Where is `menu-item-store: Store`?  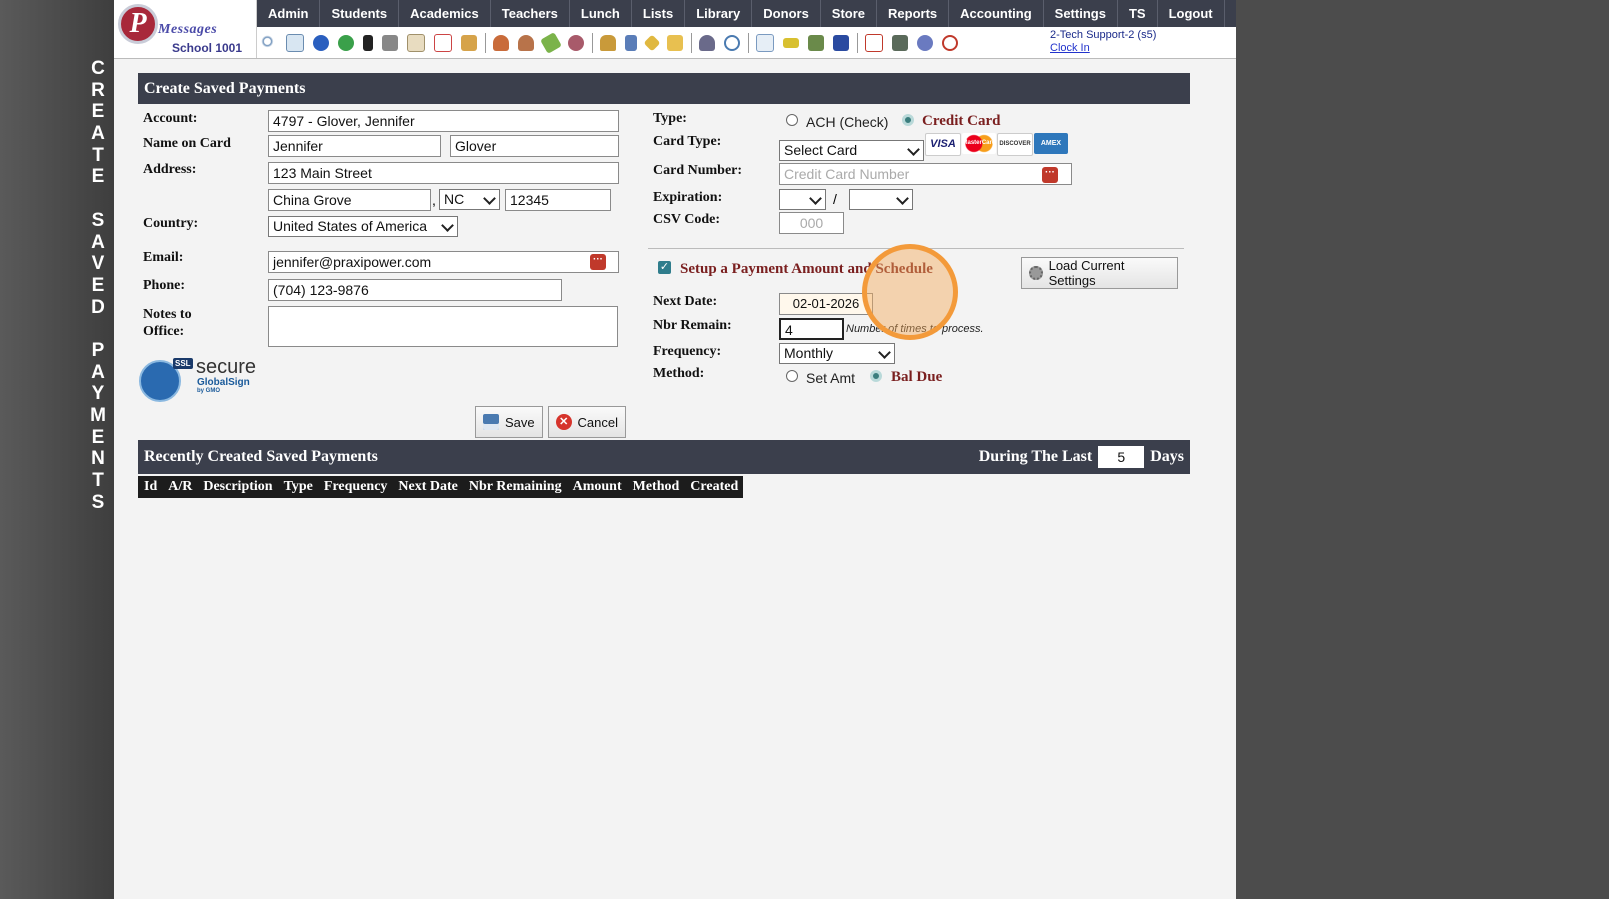
menu-item-store: Store is located at coordinates (849, 13).